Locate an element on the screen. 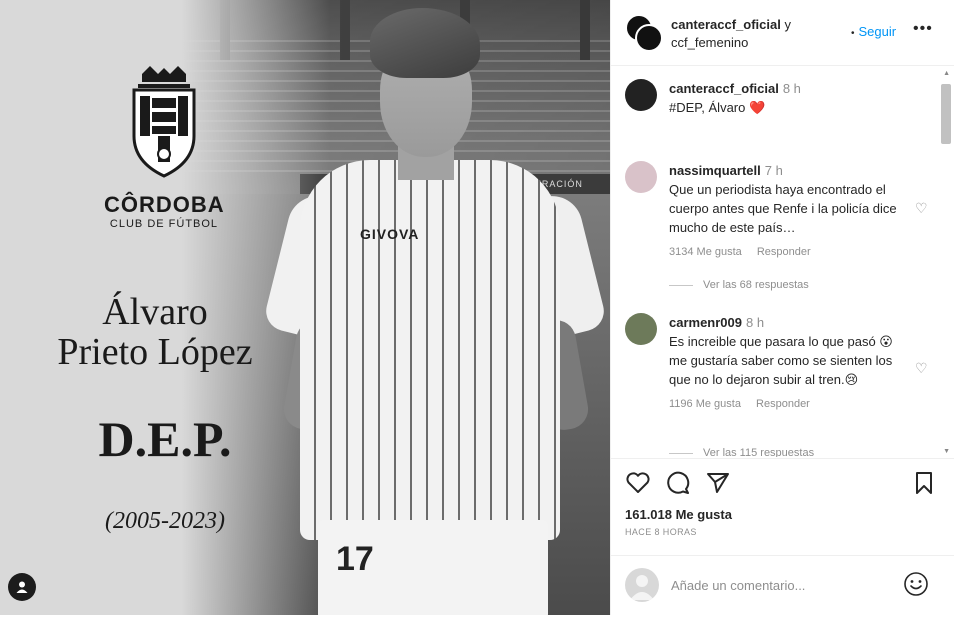 Image resolution: width=954 pixels, height=620 pixels. follow-button: • Seguir is located at coordinates (873, 31).